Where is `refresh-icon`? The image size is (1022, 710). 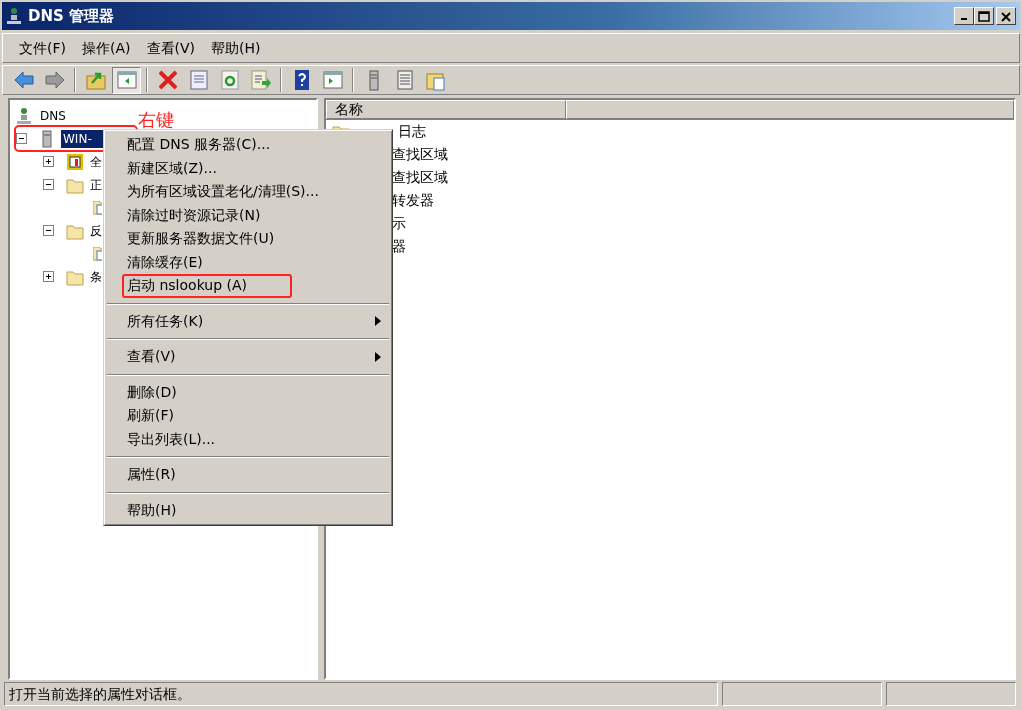 refresh-icon is located at coordinates (229, 80).